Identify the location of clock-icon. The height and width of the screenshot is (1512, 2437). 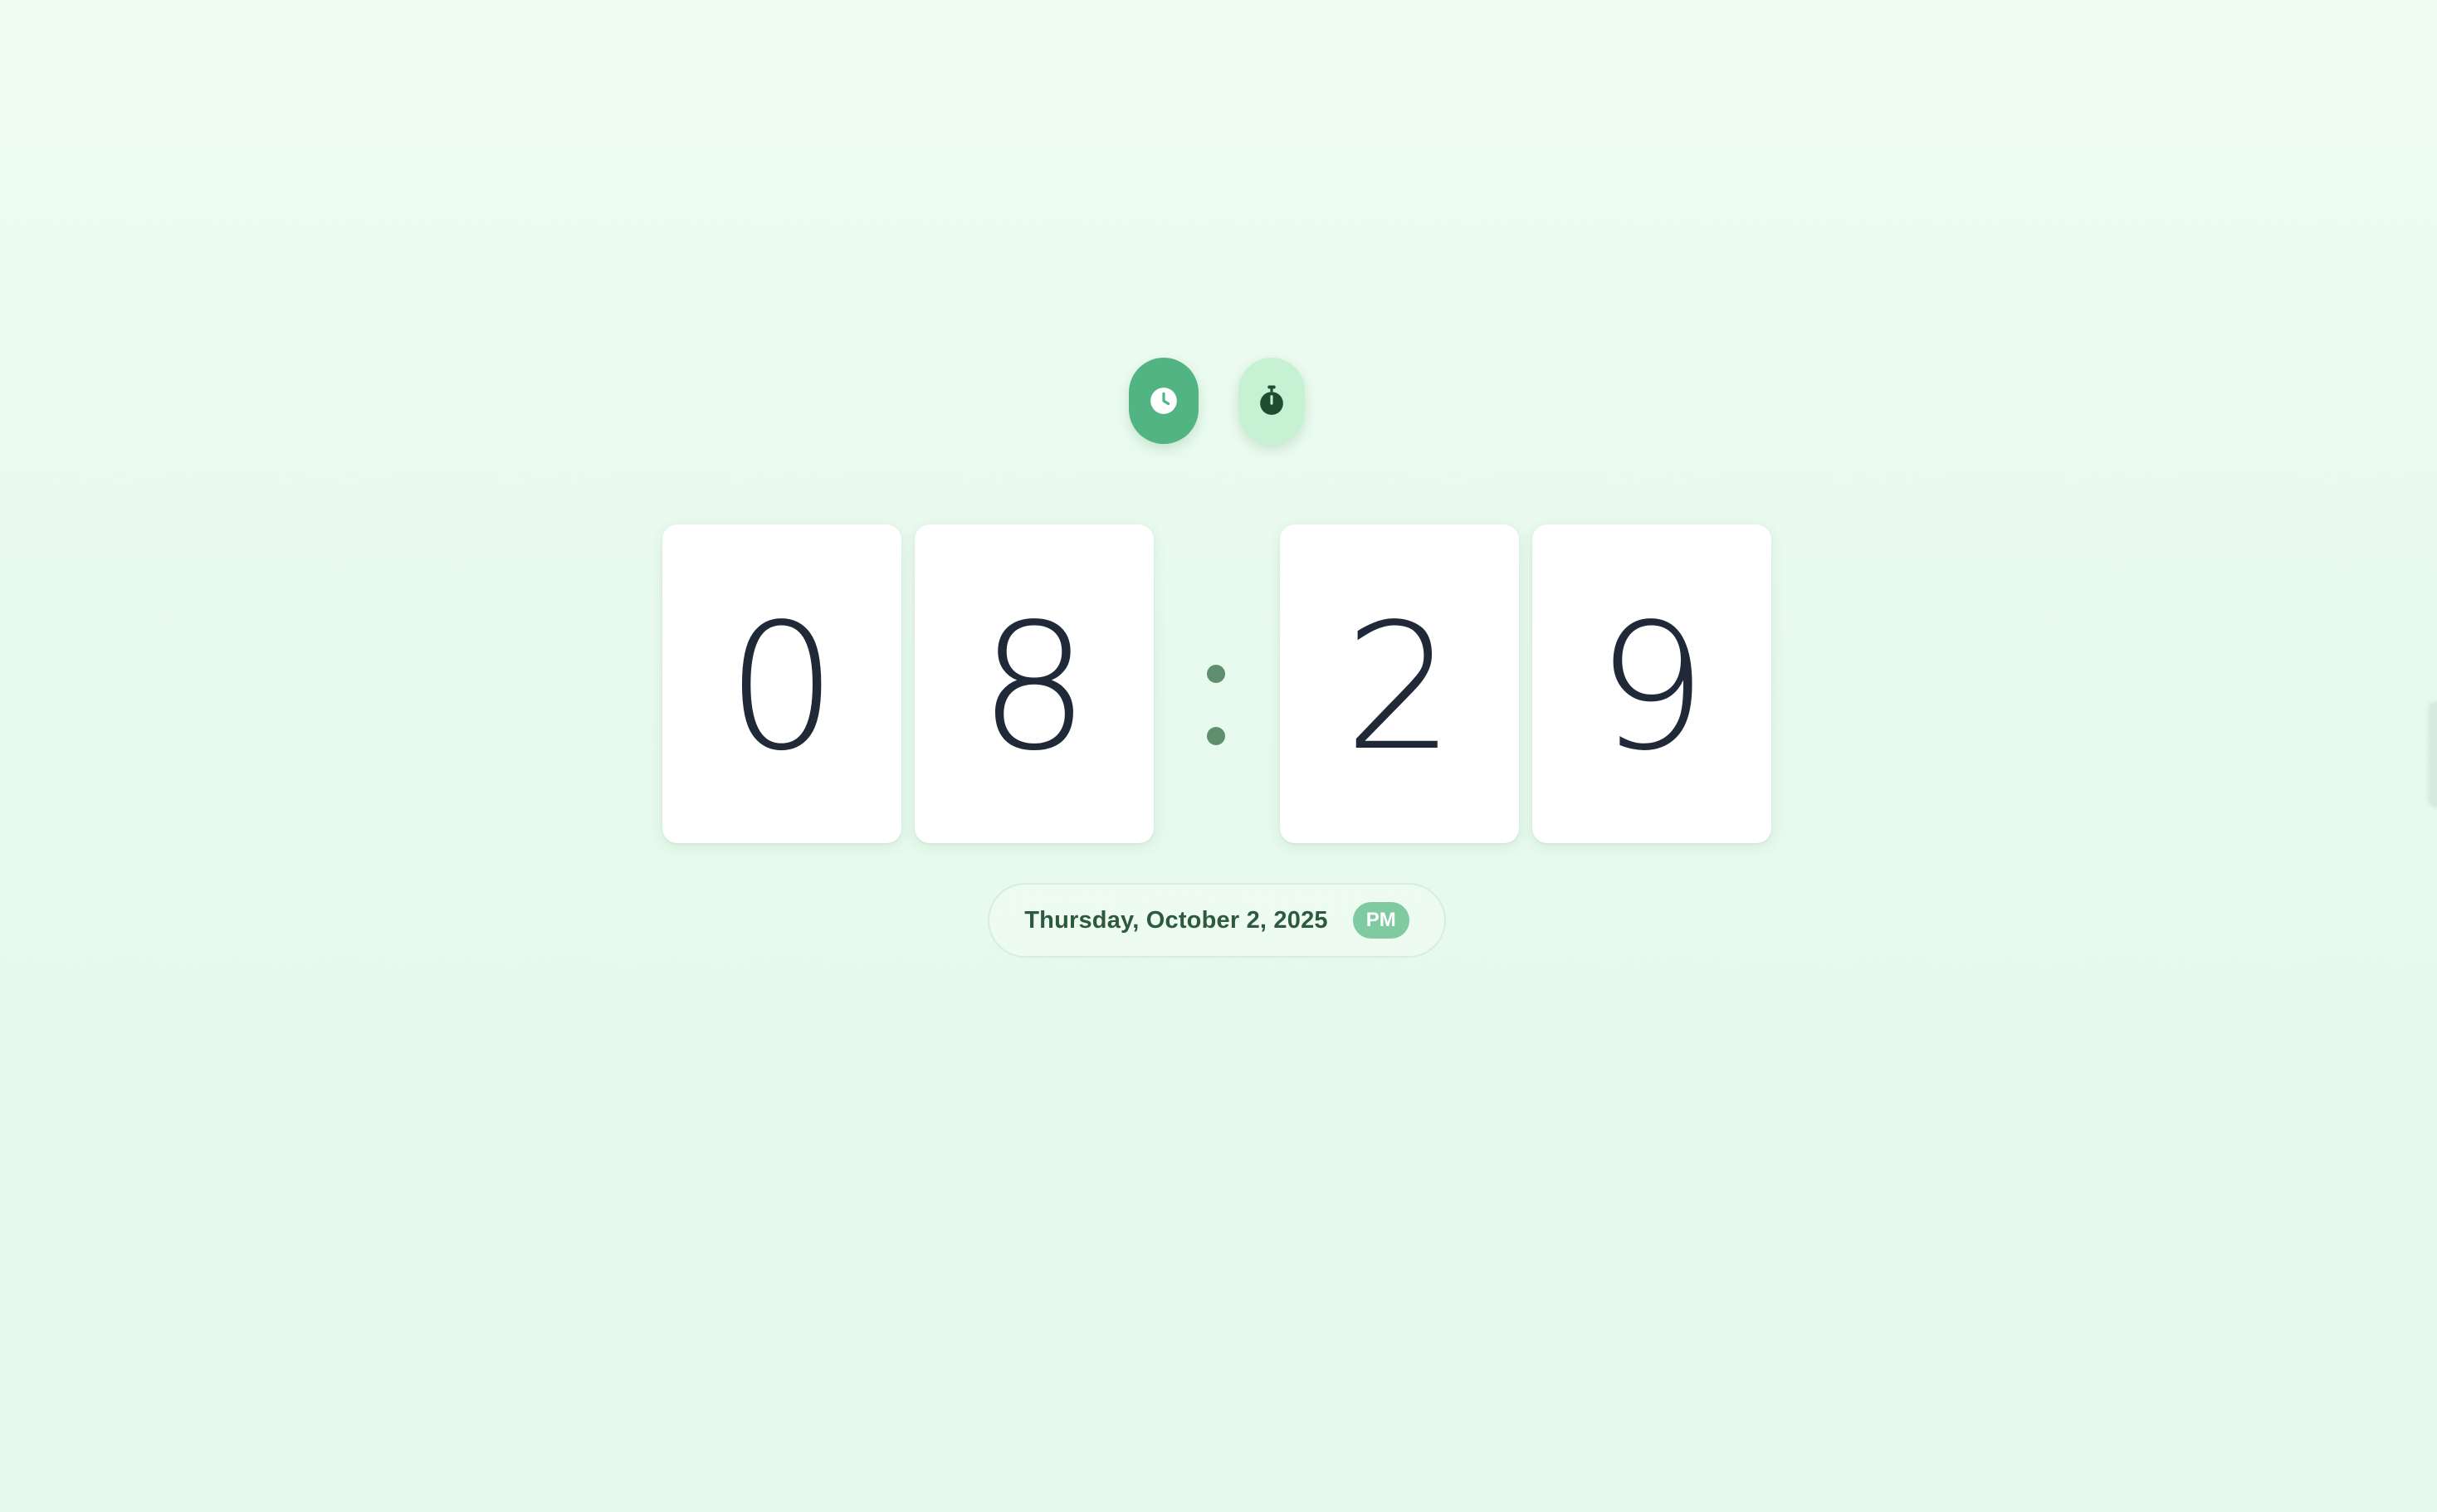
(1163, 401).